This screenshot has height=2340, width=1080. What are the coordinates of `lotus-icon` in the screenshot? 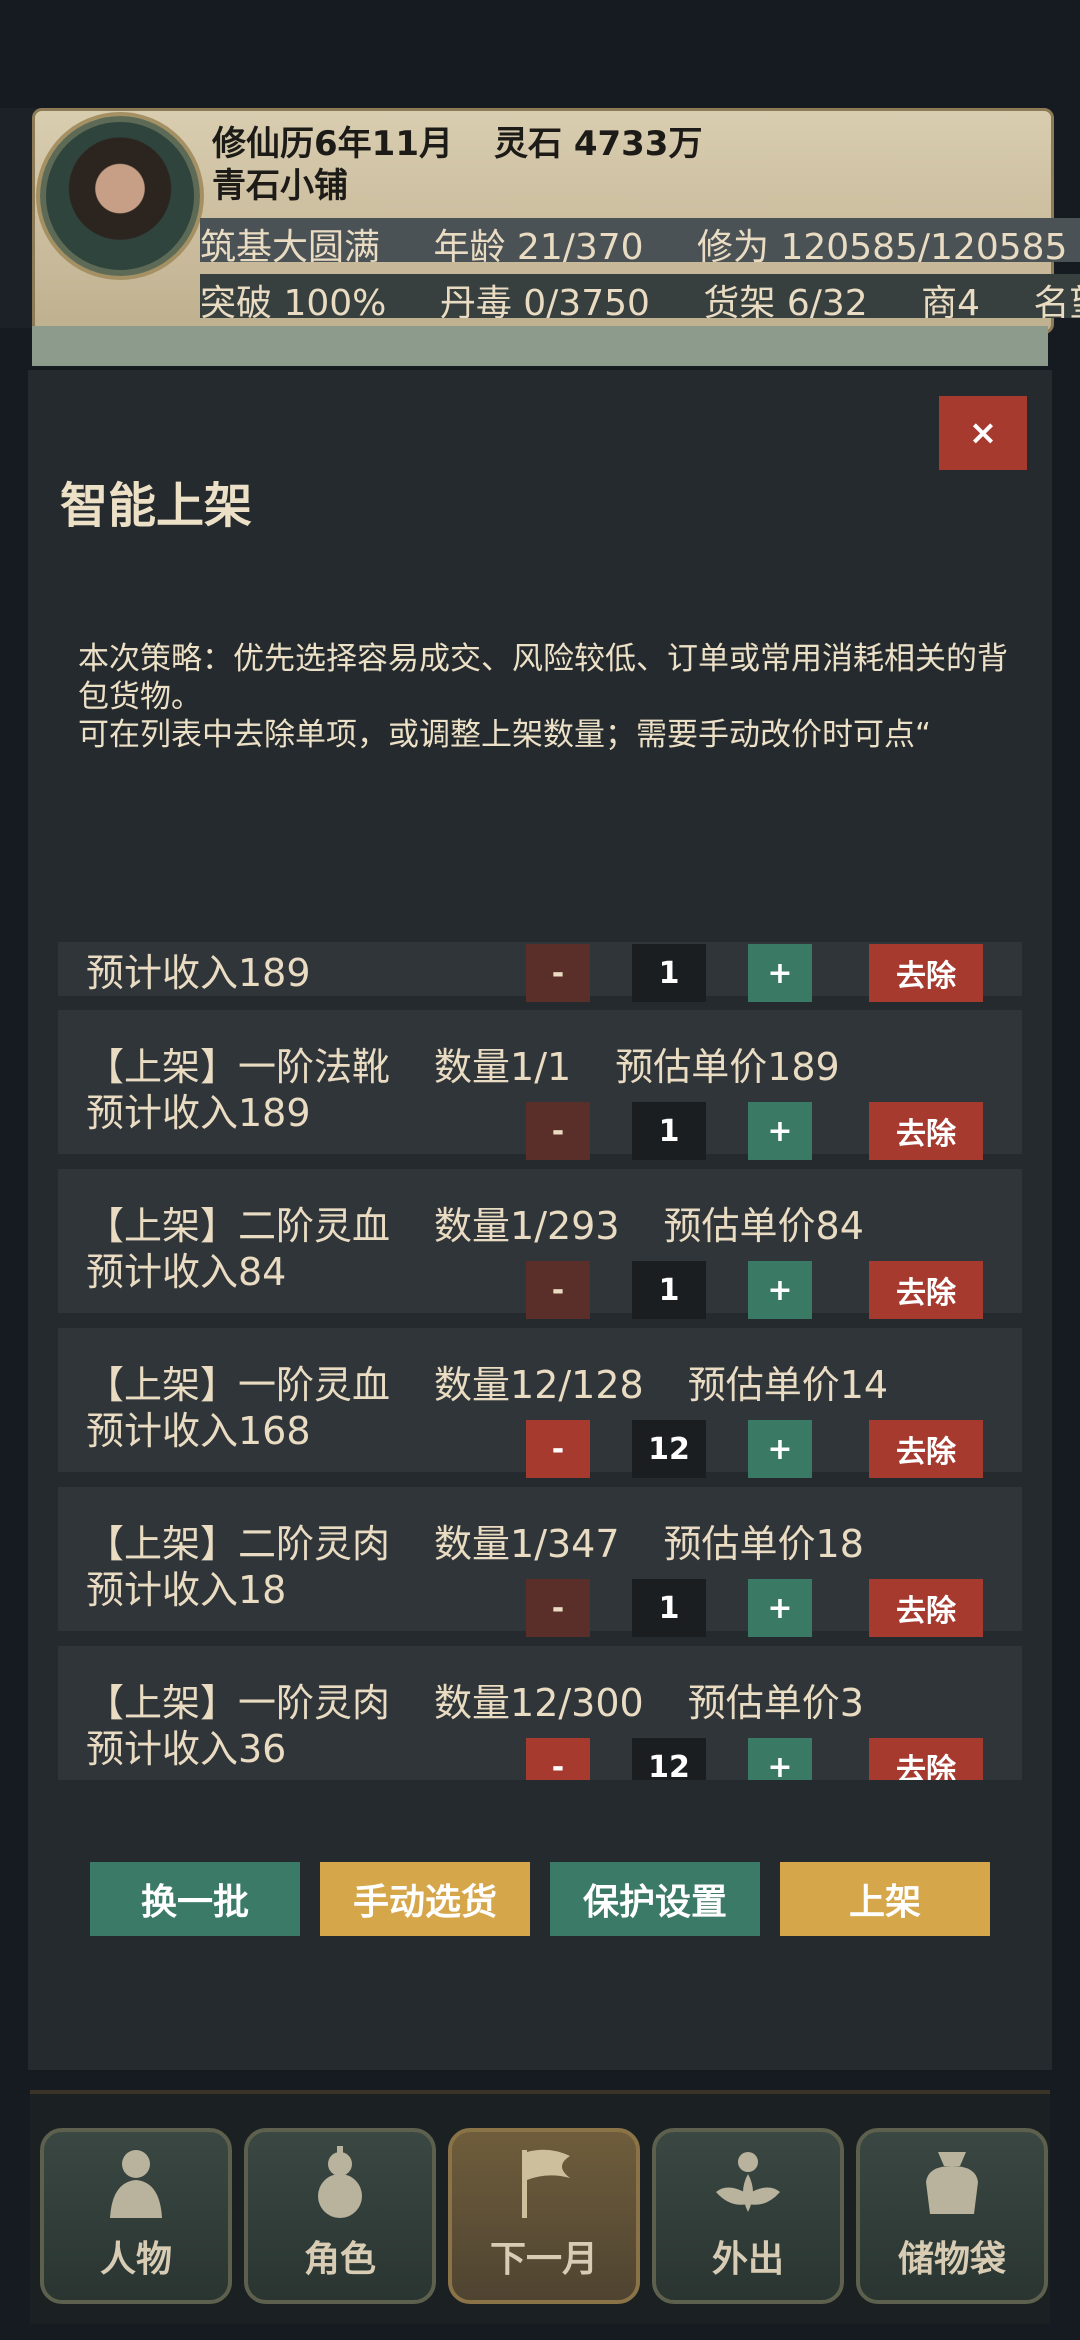 It's located at (748, 2182).